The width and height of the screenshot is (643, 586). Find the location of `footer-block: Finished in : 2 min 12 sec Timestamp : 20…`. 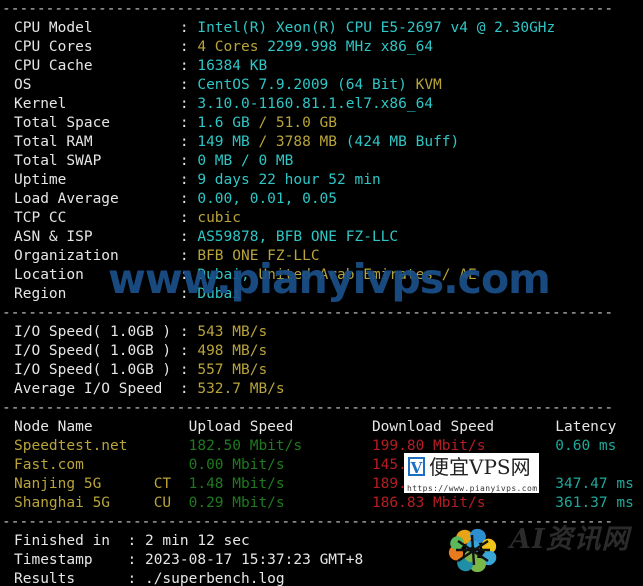

footer-block: Finished in : 2 min 12 sec Timestamp : 20… is located at coordinates (321, 559).